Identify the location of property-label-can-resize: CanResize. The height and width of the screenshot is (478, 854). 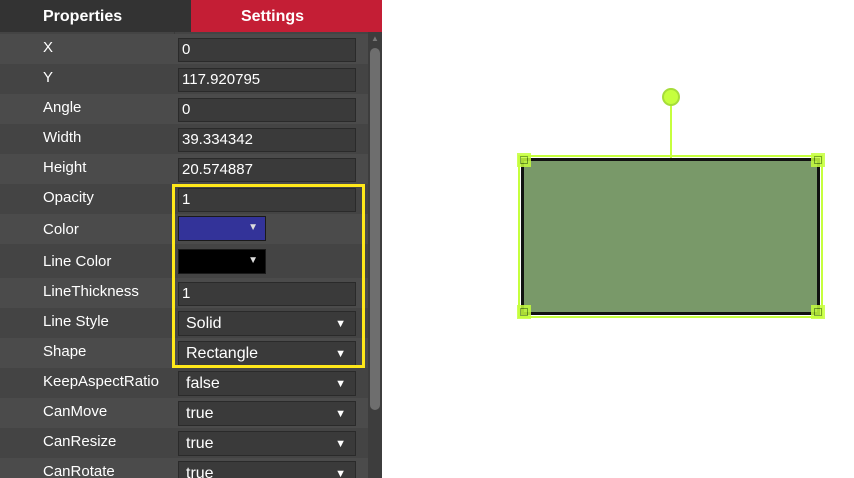
(80, 441).